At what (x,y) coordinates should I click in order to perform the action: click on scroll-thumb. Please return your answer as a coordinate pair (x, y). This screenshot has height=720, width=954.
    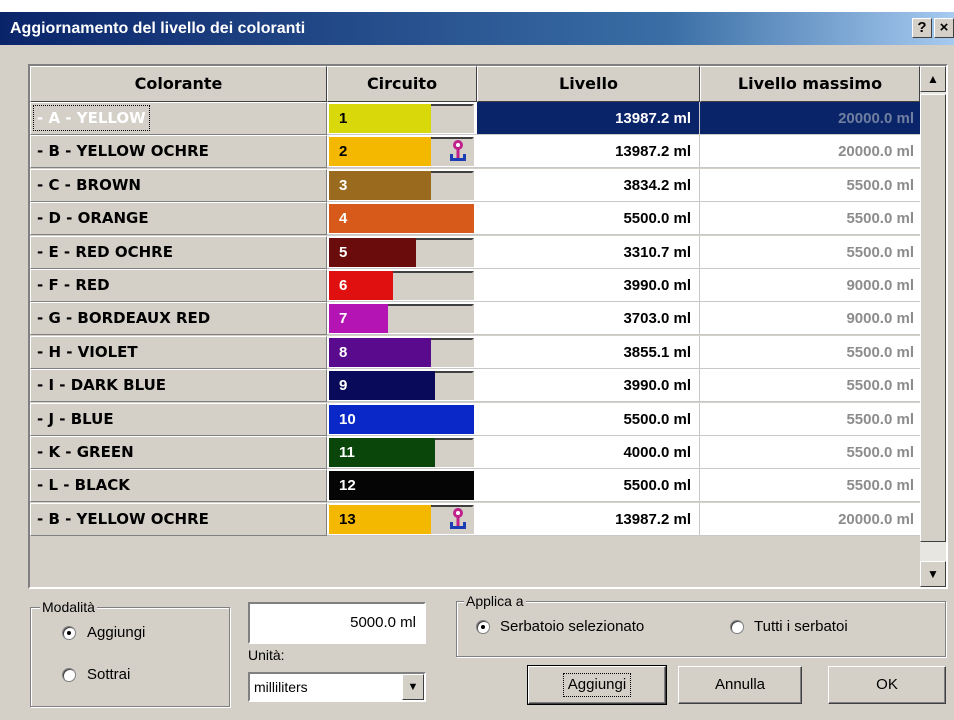
    Looking at the image, I should click on (933, 318).